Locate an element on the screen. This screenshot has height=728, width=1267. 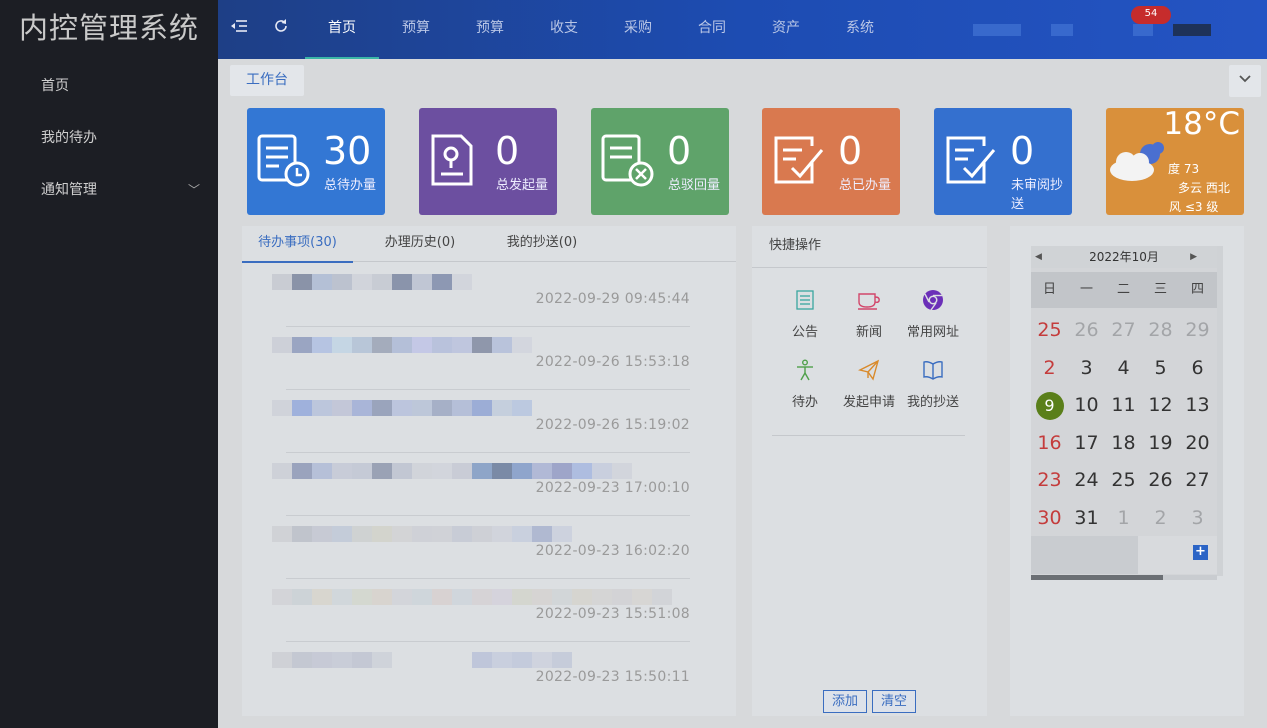
stat-card-total-todo: 30 总待办量 is located at coordinates (316, 161).